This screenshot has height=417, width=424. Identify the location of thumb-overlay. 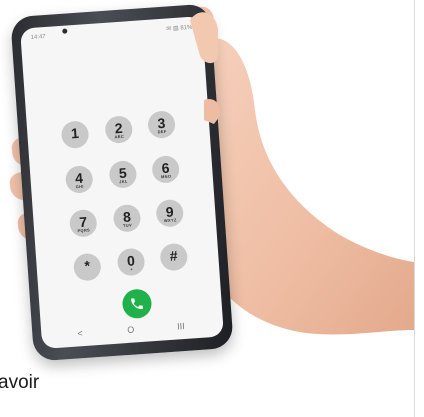
(205, 68).